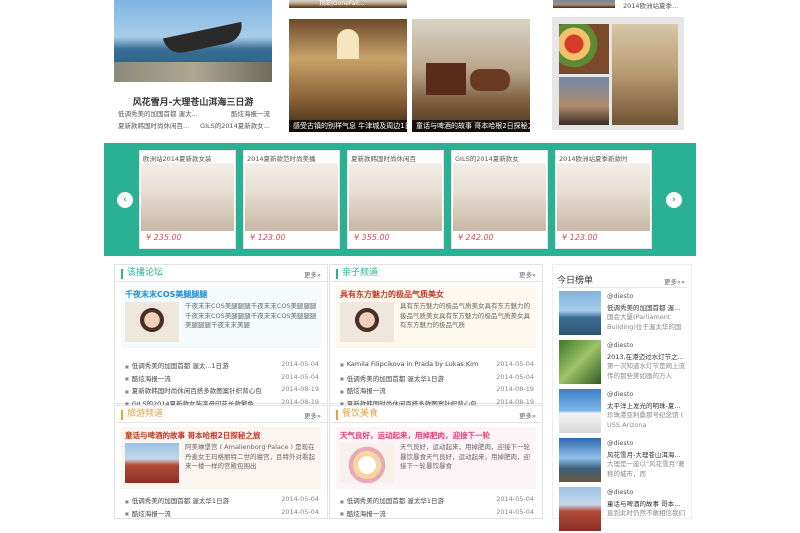 This screenshot has width=800, height=533. What do you see at coordinates (193, 41) in the screenshot?
I see `lake-photo` at bounding box center [193, 41].